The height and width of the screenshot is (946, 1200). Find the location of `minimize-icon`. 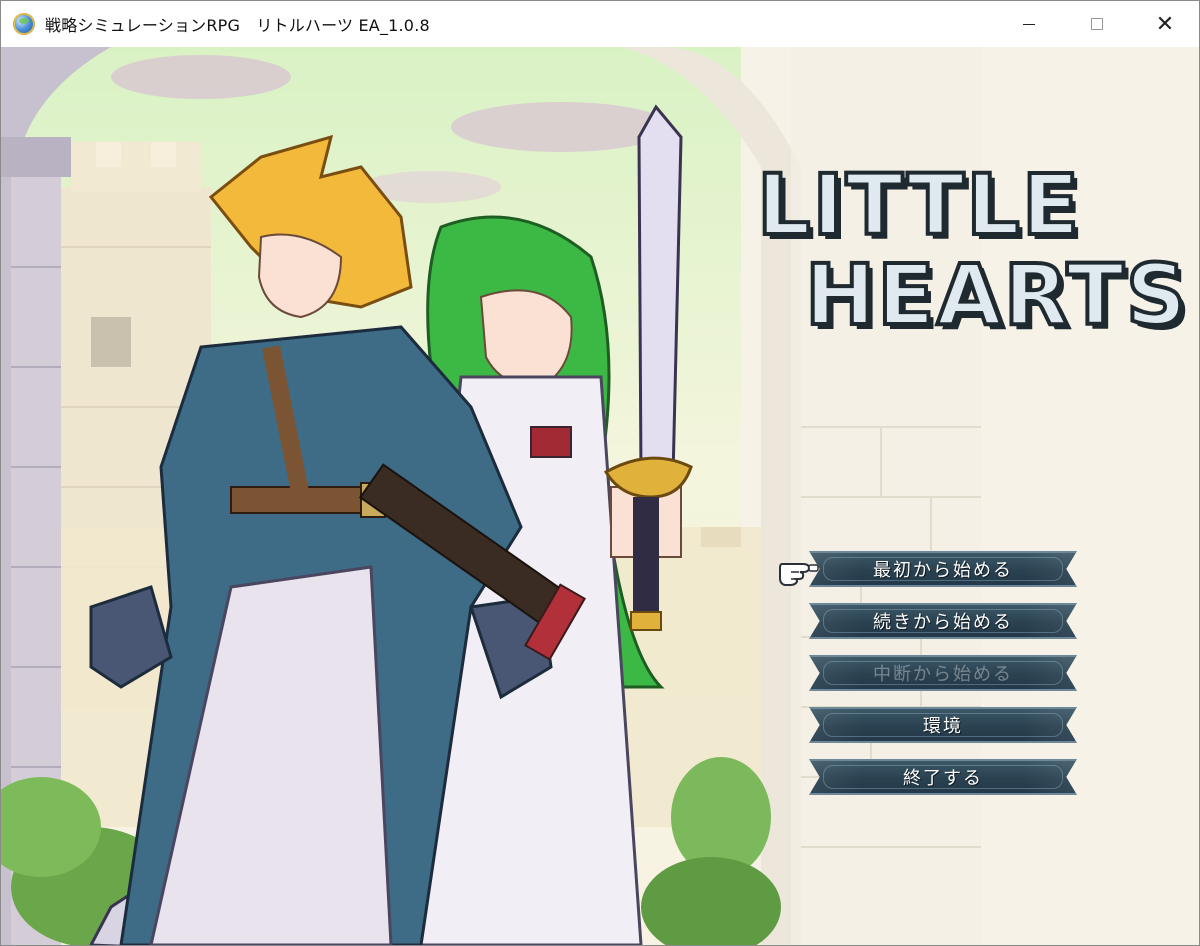

minimize-icon is located at coordinates (1029, 24).